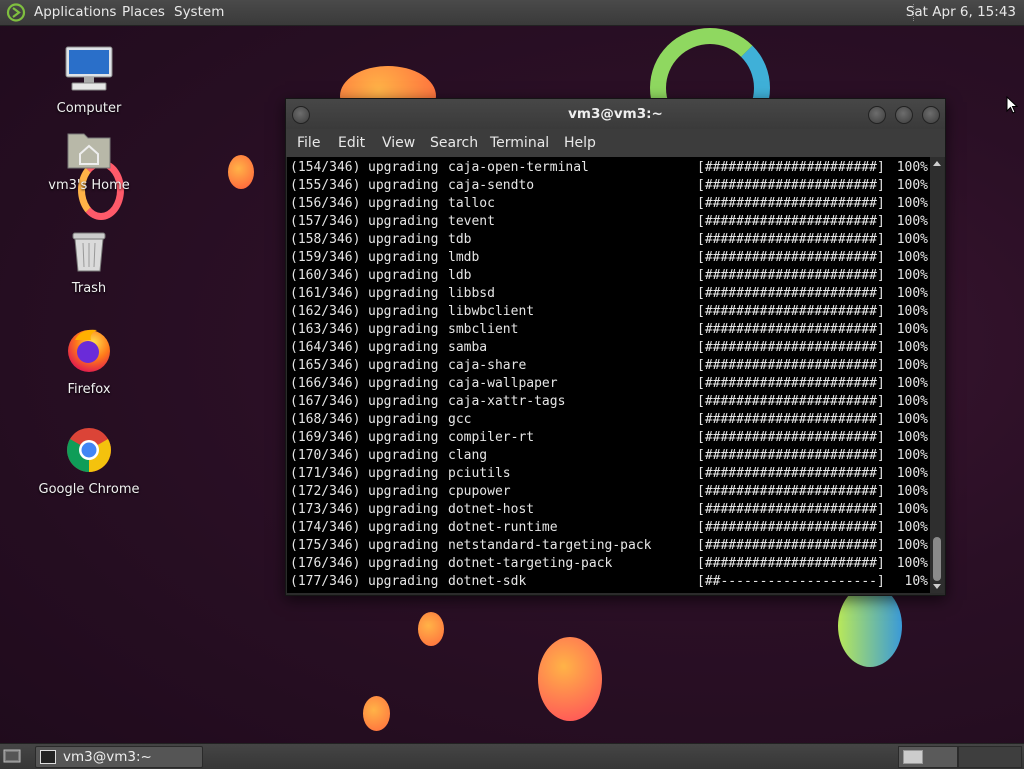 This screenshot has height=769, width=1024. I want to click on scroll-up-arrow-icon, so click(937, 163).